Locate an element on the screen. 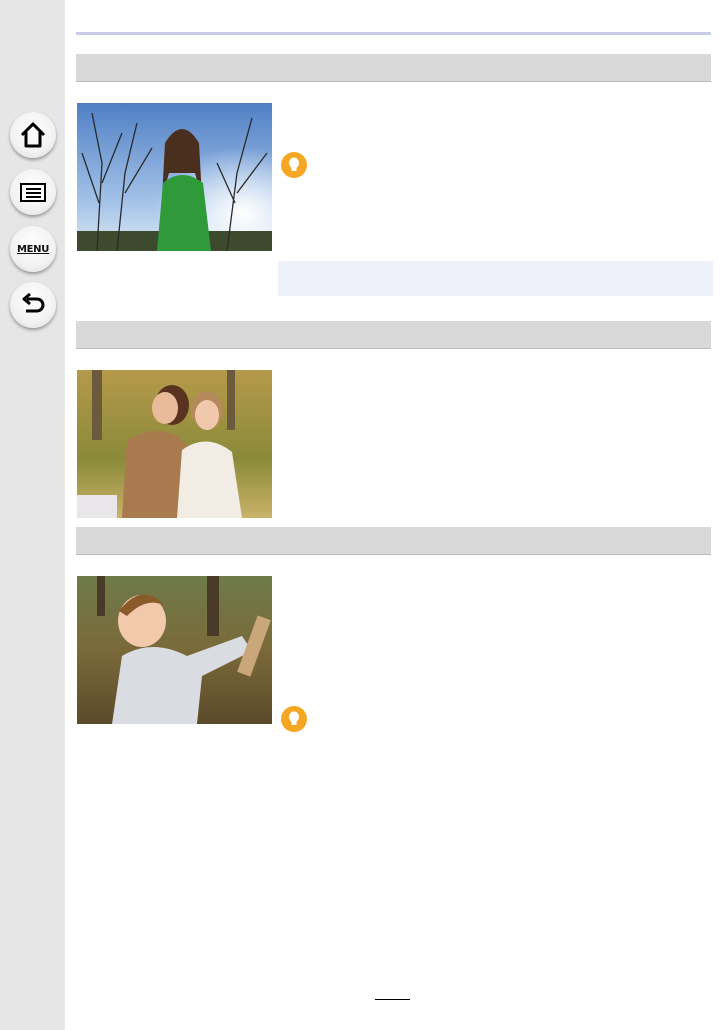  page-number-underline is located at coordinates (392, 999).